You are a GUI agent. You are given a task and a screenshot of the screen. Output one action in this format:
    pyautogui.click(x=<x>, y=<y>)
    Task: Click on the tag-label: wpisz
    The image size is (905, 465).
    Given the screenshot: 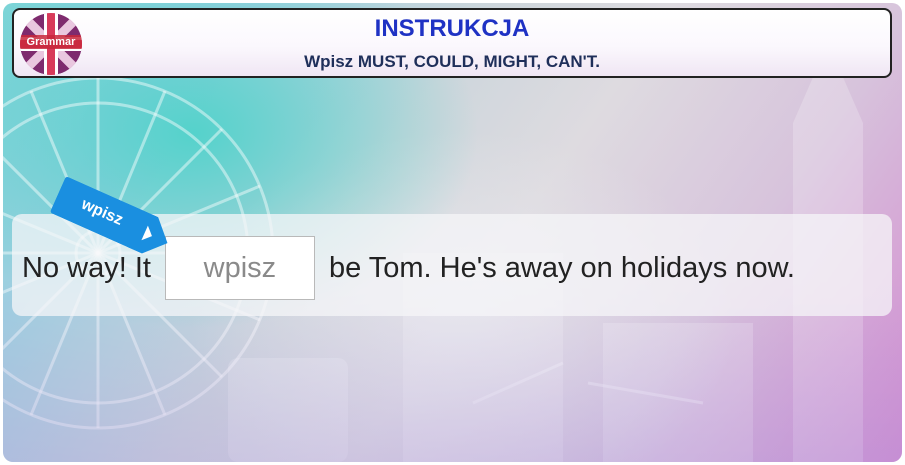 What is the action you would take?
    pyautogui.click(x=102, y=212)
    